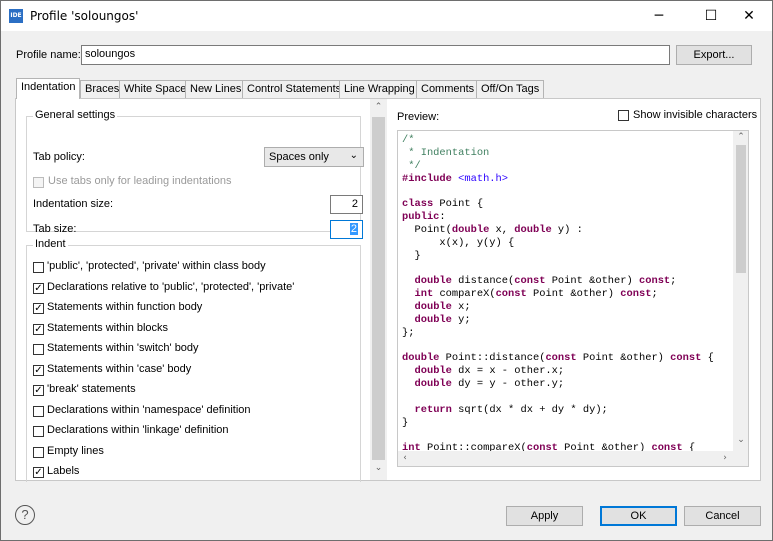 Image resolution: width=773 pixels, height=541 pixels. What do you see at coordinates (558, 333) in the screenshot?
I see `code-line: };` at bounding box center [558, 333].